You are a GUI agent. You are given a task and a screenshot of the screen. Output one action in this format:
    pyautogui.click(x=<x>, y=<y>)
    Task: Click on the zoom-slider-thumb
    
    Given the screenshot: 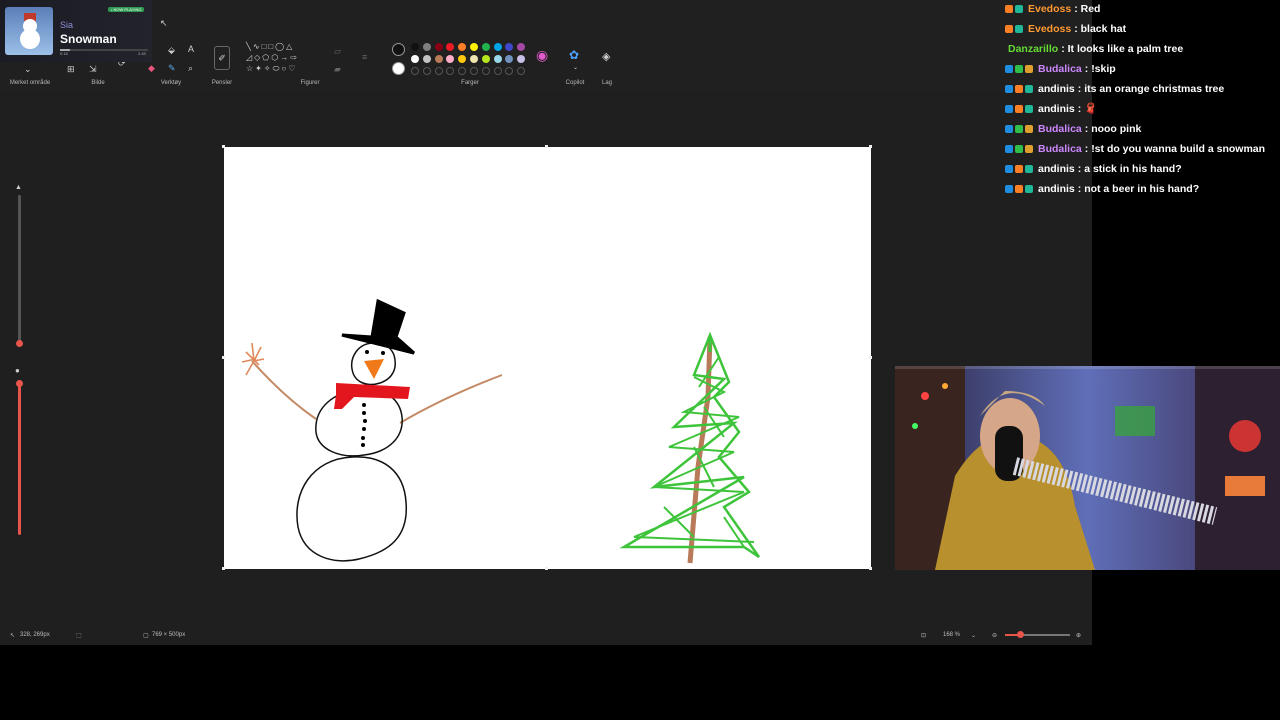 What is the action you would take?
    pyautogui.click(x=1020, y=634)
    